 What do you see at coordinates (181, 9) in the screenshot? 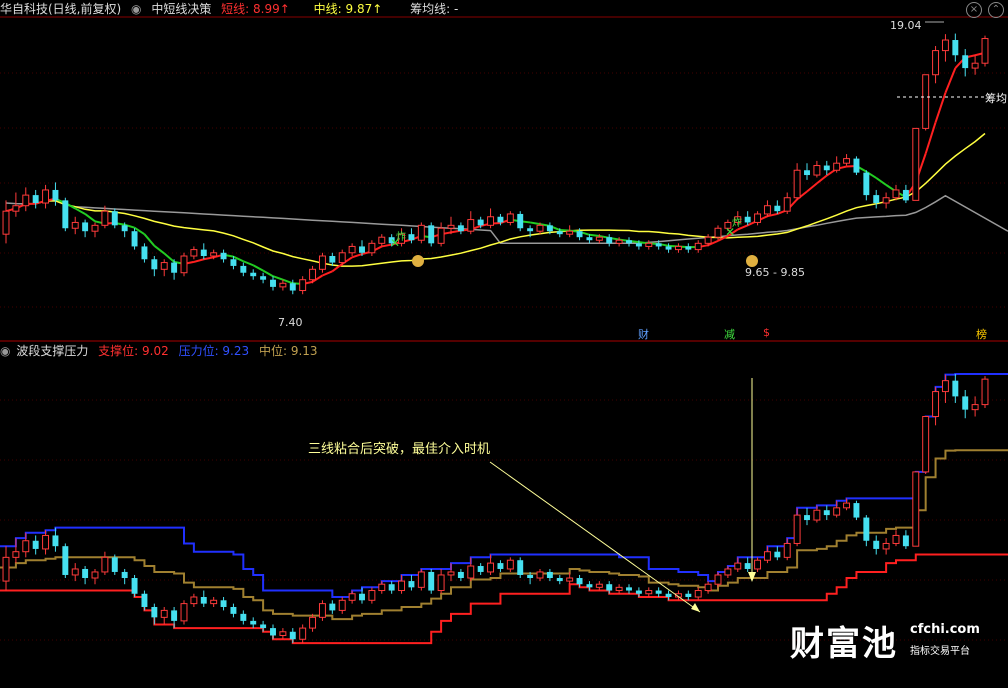
I see `indicator-name: 中短线决策` at bounding box center [181, 9].